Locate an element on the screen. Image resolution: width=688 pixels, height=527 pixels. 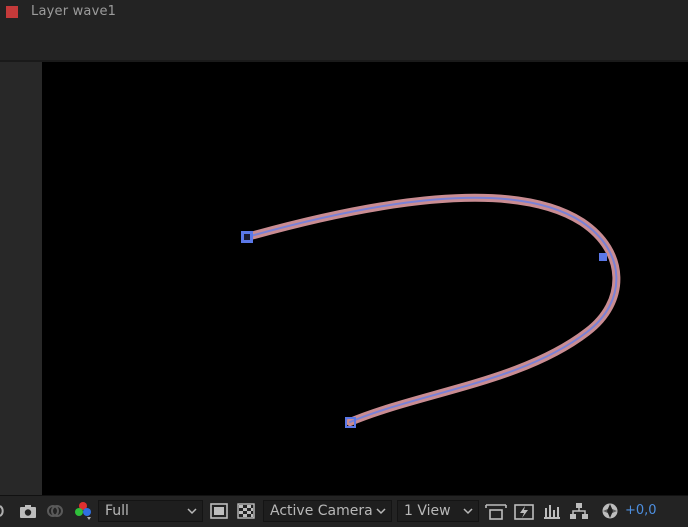
fast-previews-icon is located at coordinates (524, 511).